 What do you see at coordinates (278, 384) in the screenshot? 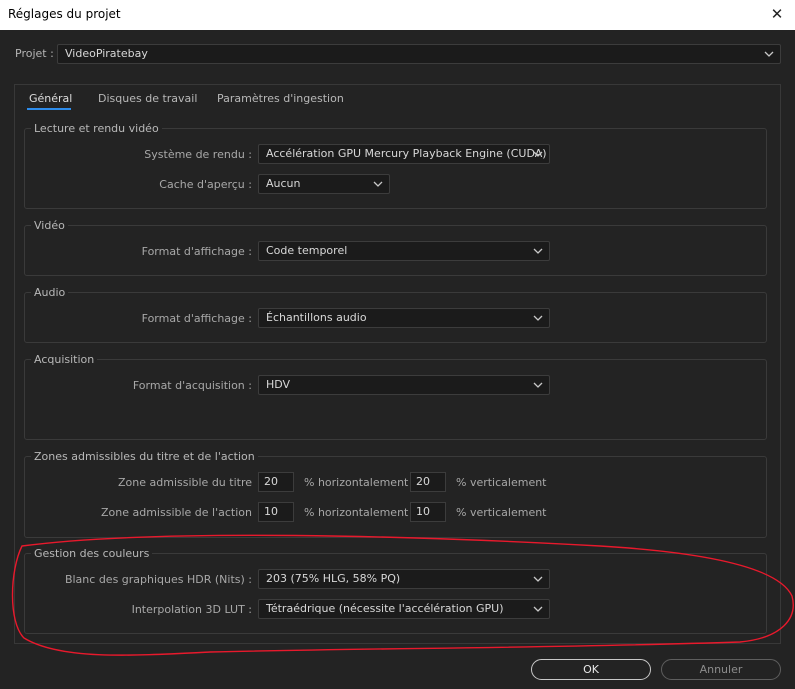
I see `capture-format-value: HDV` at bounding box center [278, 384].